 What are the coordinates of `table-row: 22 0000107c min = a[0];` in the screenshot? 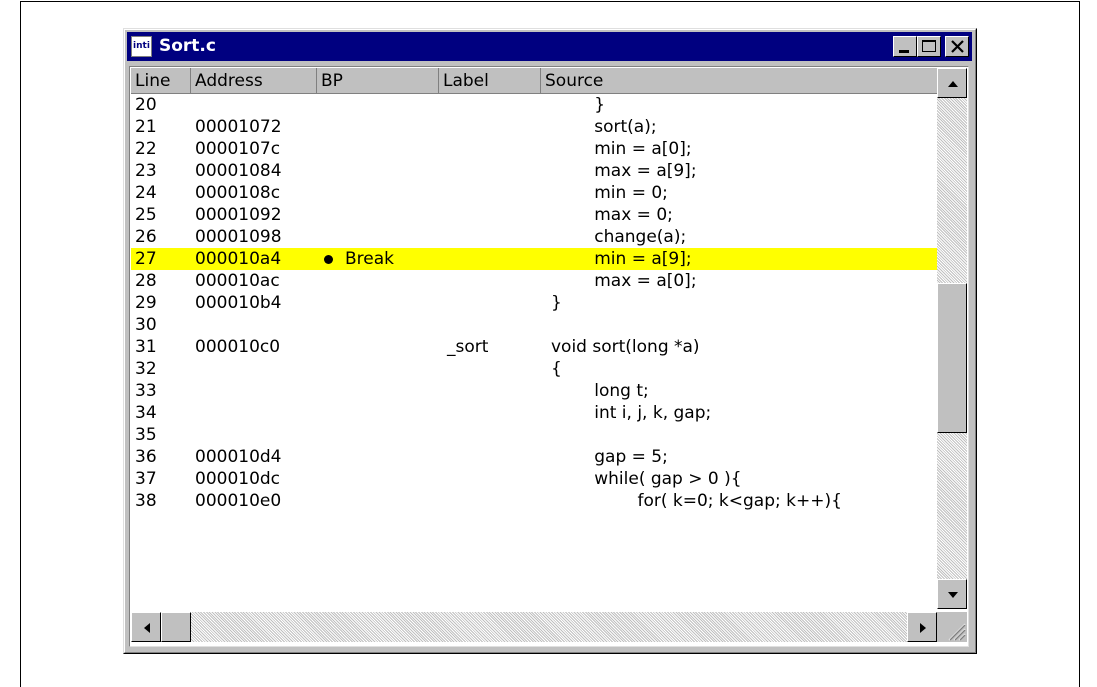 It's located at (534, 149).